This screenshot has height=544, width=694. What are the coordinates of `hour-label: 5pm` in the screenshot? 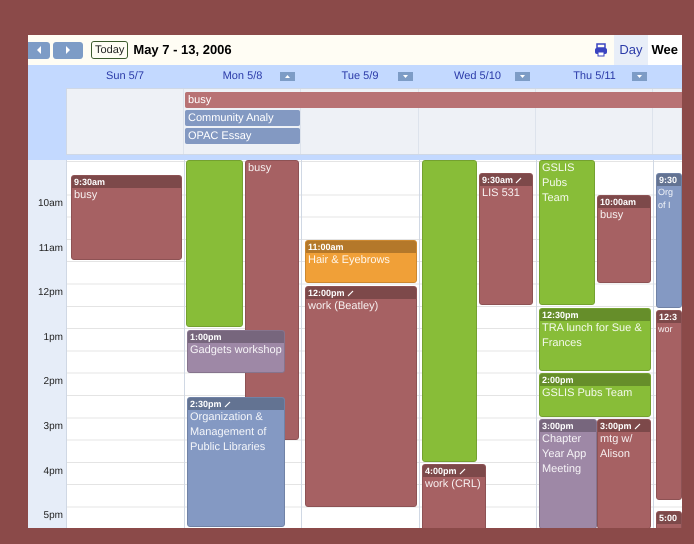 It's located at (53, 517).